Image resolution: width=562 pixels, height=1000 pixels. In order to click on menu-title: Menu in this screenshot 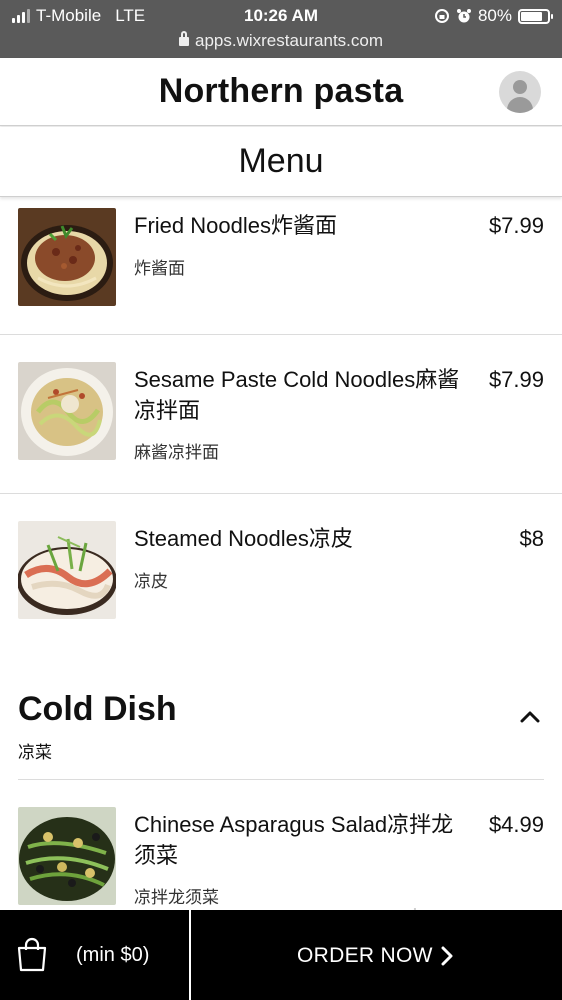, I will do `click(281, 161)`.